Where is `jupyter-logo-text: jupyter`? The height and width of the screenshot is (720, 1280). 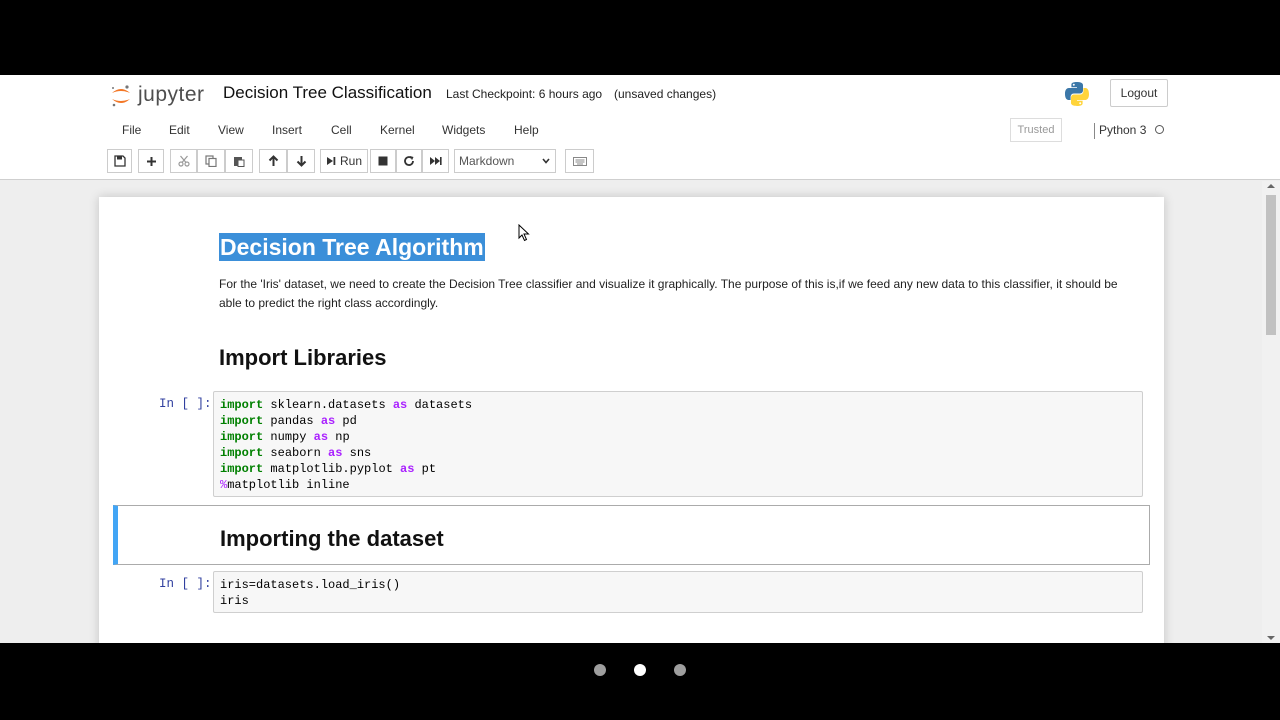
jupyter-logo-text: jupyter is located at coordinates (171, 94).